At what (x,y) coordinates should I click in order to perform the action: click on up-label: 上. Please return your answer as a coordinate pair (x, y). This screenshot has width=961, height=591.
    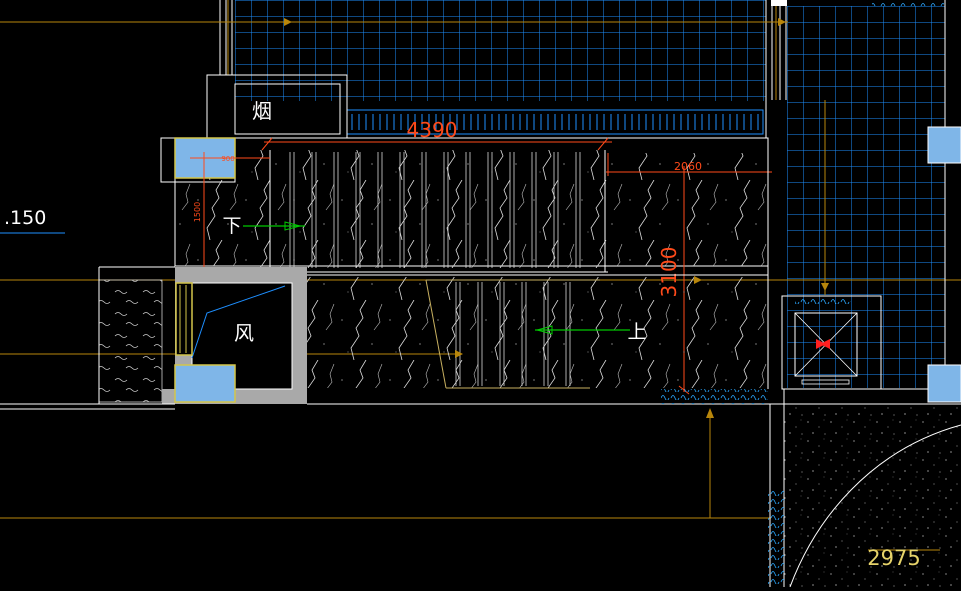
    Looking at the image, I should click on (636, 332).